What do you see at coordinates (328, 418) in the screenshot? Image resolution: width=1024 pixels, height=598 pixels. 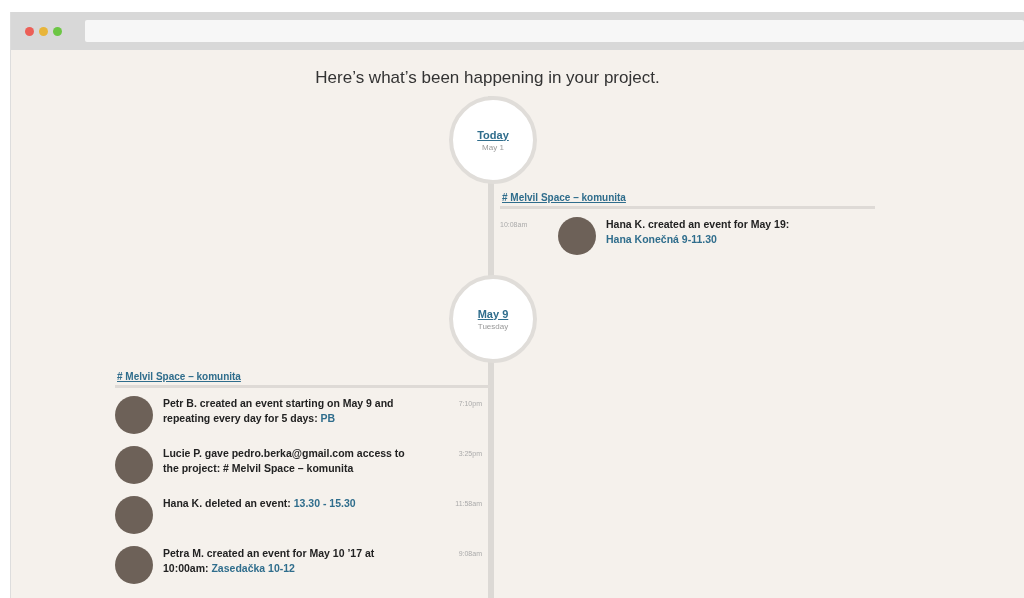 I see `event-link: PB` at bounding box center [328, 418].